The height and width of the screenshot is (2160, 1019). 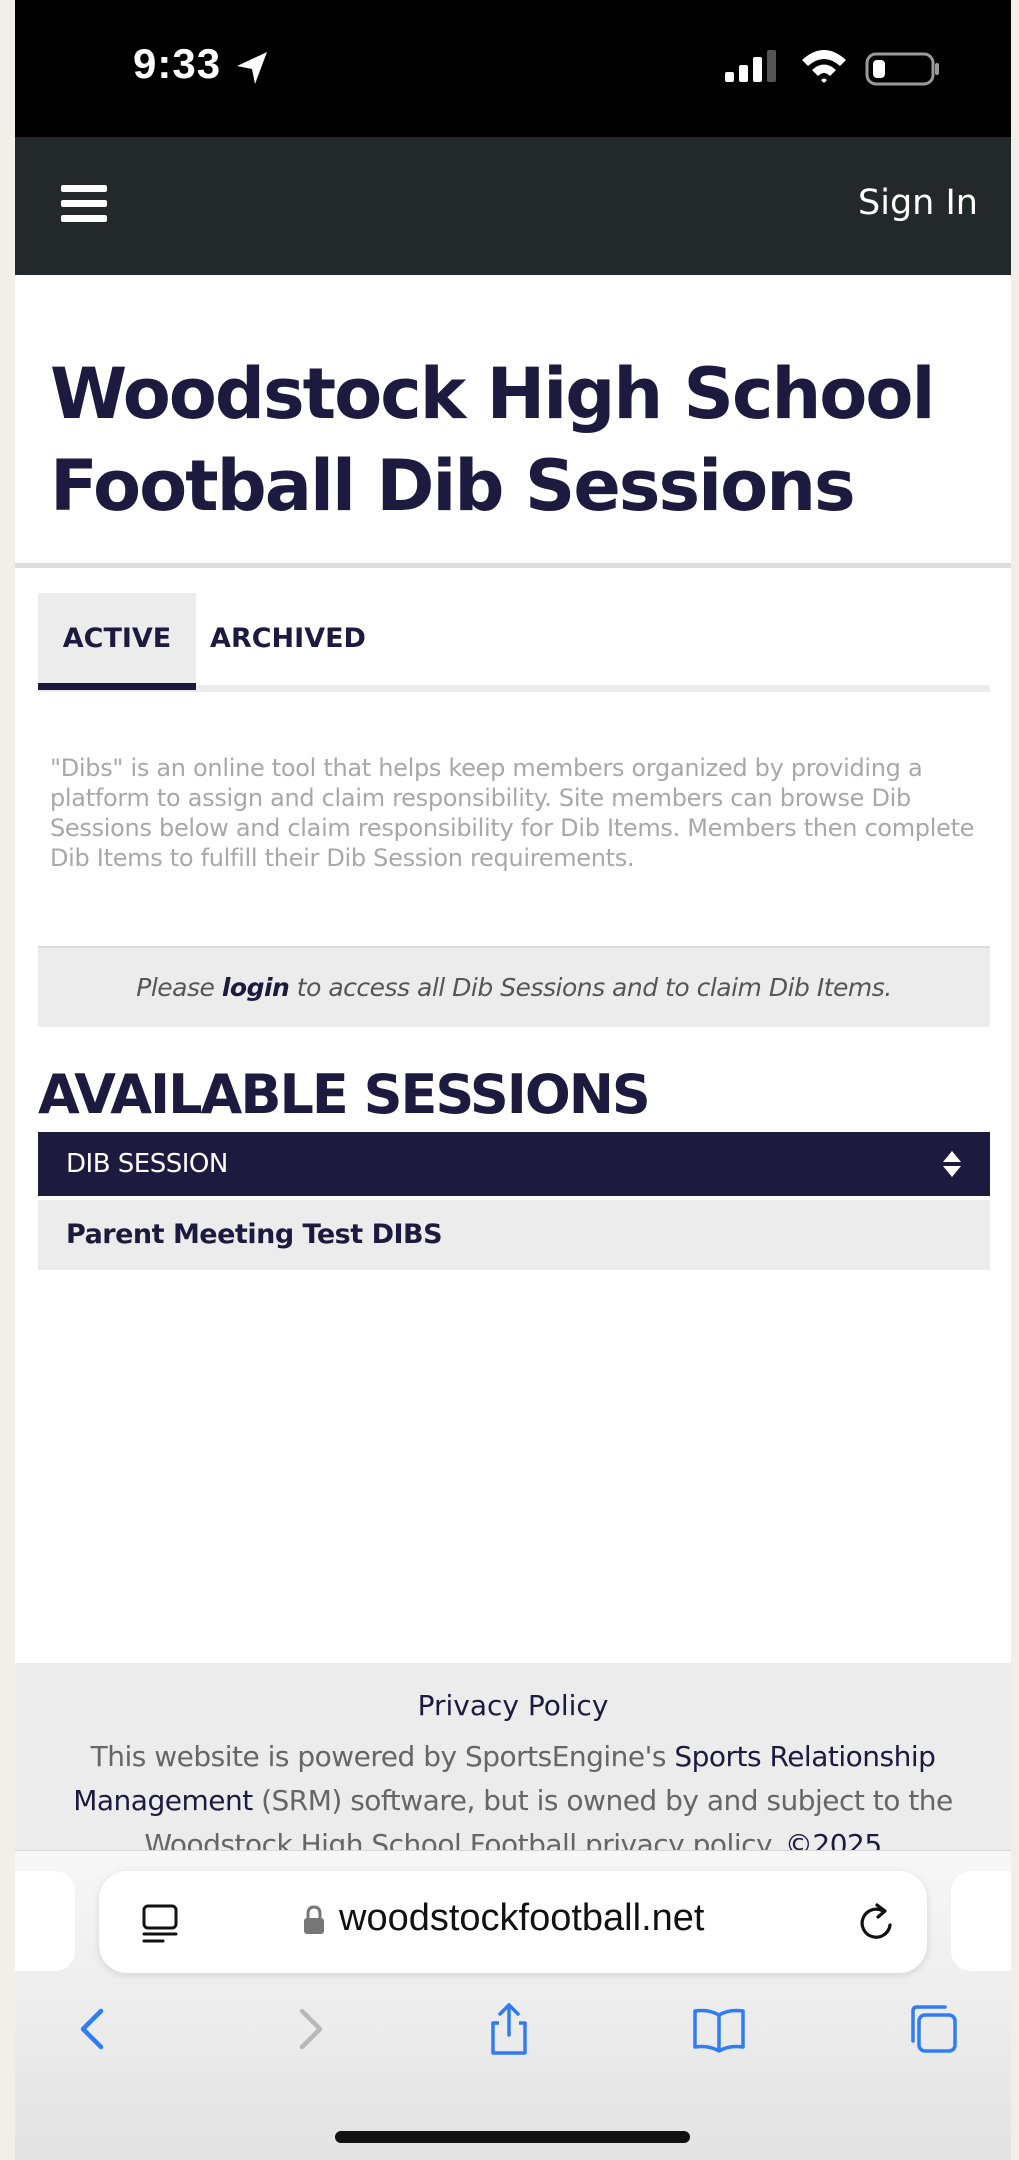 What do you see at coordinates (254, 1234) in the screenshot?
I see `session-name: Parent Meeting Test DIBS` at bounding box center [254, 1234].